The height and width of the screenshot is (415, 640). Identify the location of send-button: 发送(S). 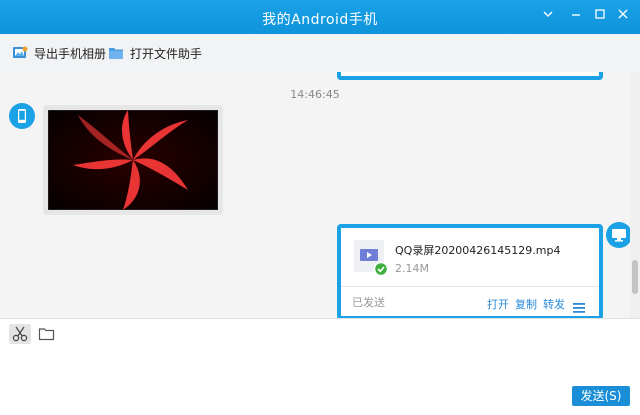
(601, 396).